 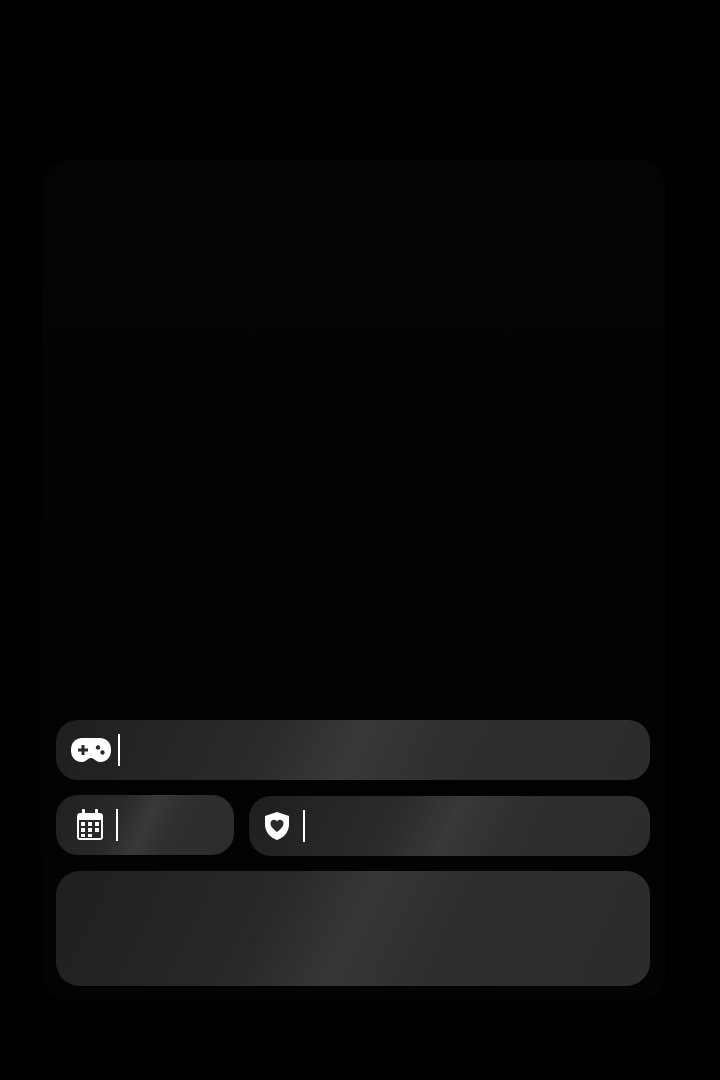 I want to click on gamepad-icon, so click(x=91, y=750).